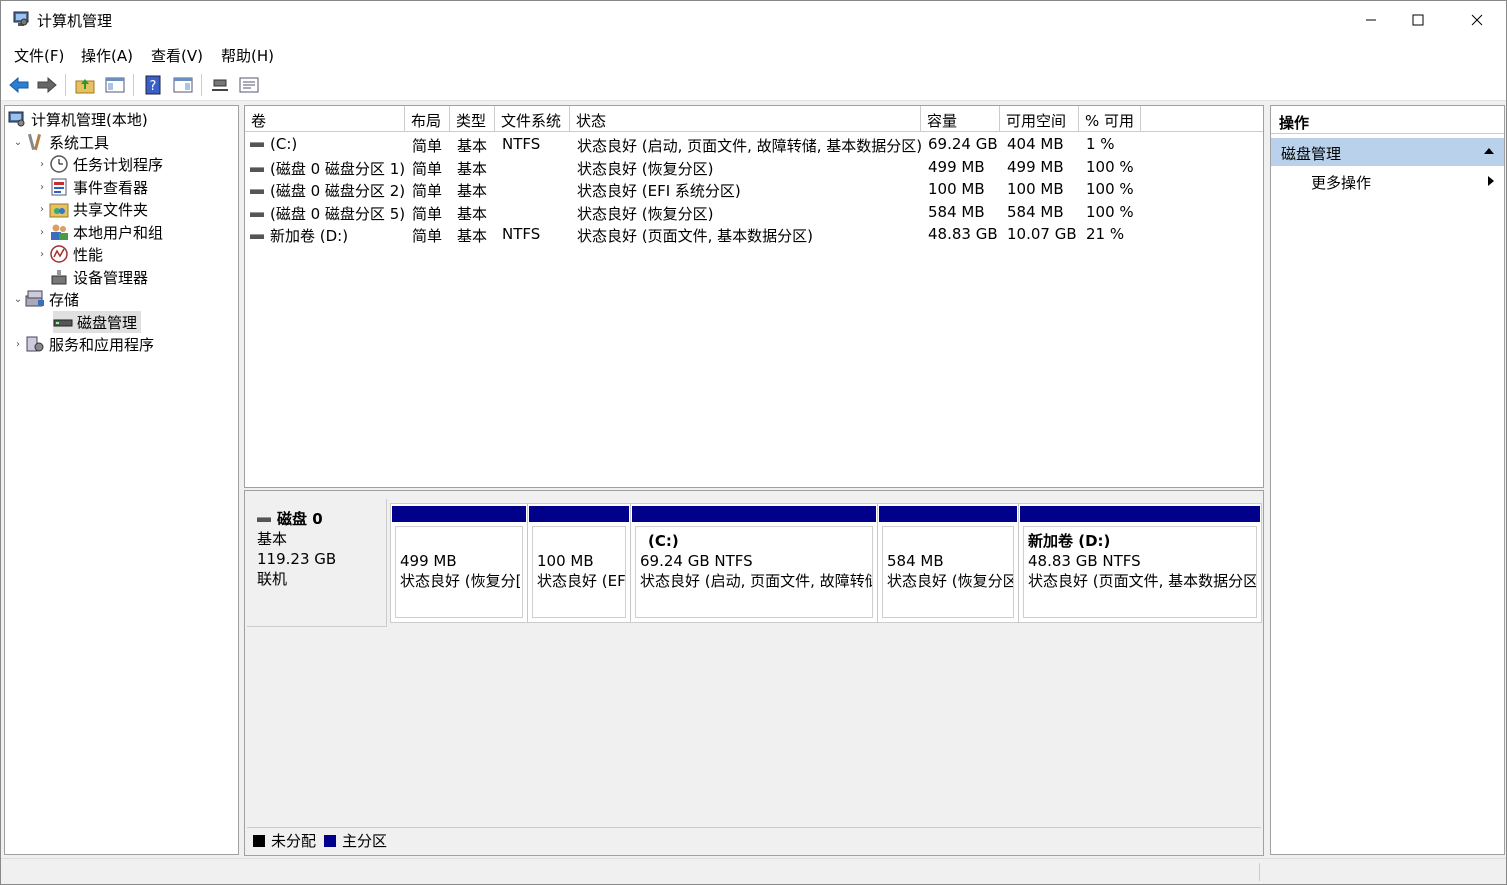  What do you see at coordinates (247, 55) in the screenshot?
I see `menu-help: 帮助(H)` at bounding box center [247, 55].